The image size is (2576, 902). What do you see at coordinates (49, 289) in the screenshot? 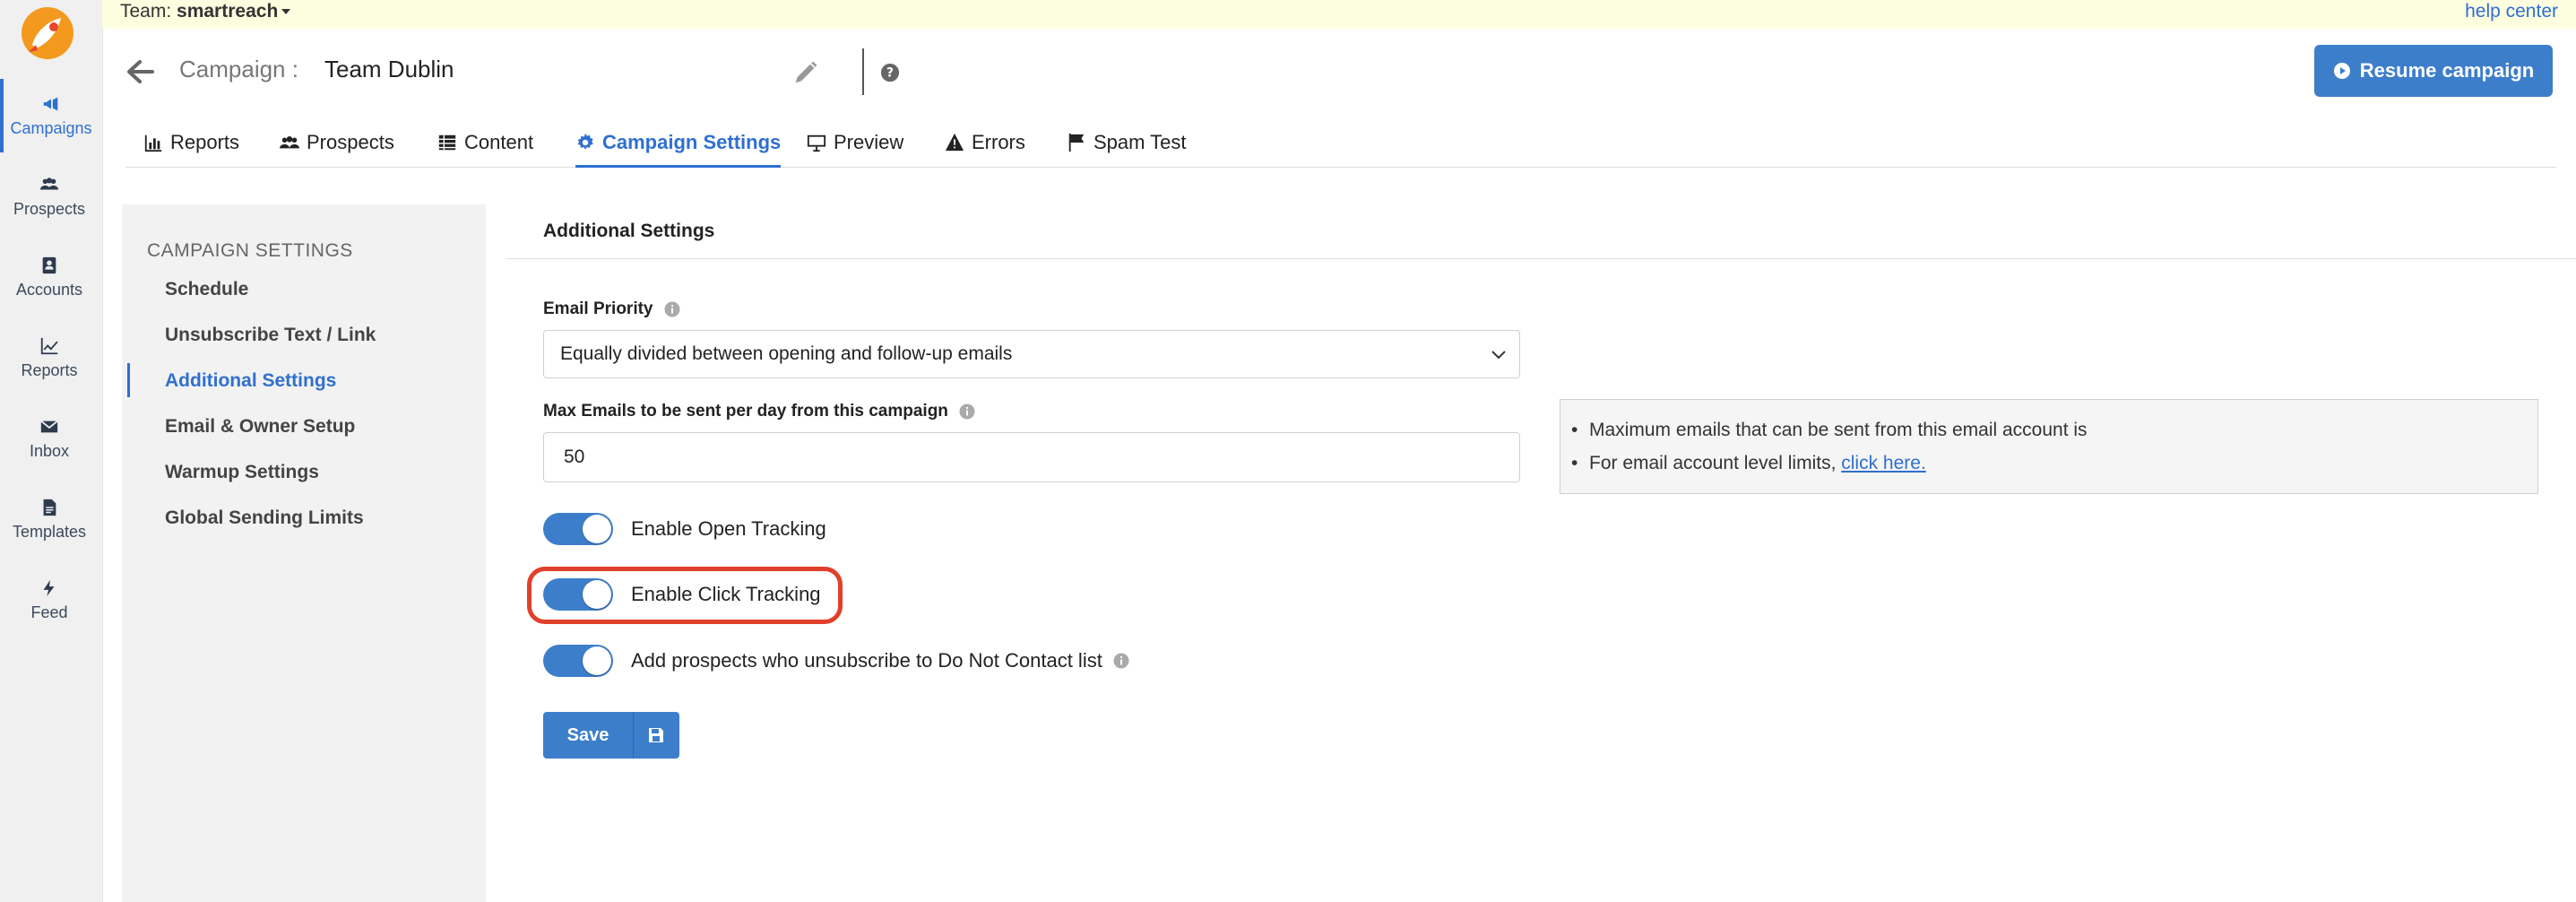
I see `nav-label: Accounts` at bounding box center [49, 289].